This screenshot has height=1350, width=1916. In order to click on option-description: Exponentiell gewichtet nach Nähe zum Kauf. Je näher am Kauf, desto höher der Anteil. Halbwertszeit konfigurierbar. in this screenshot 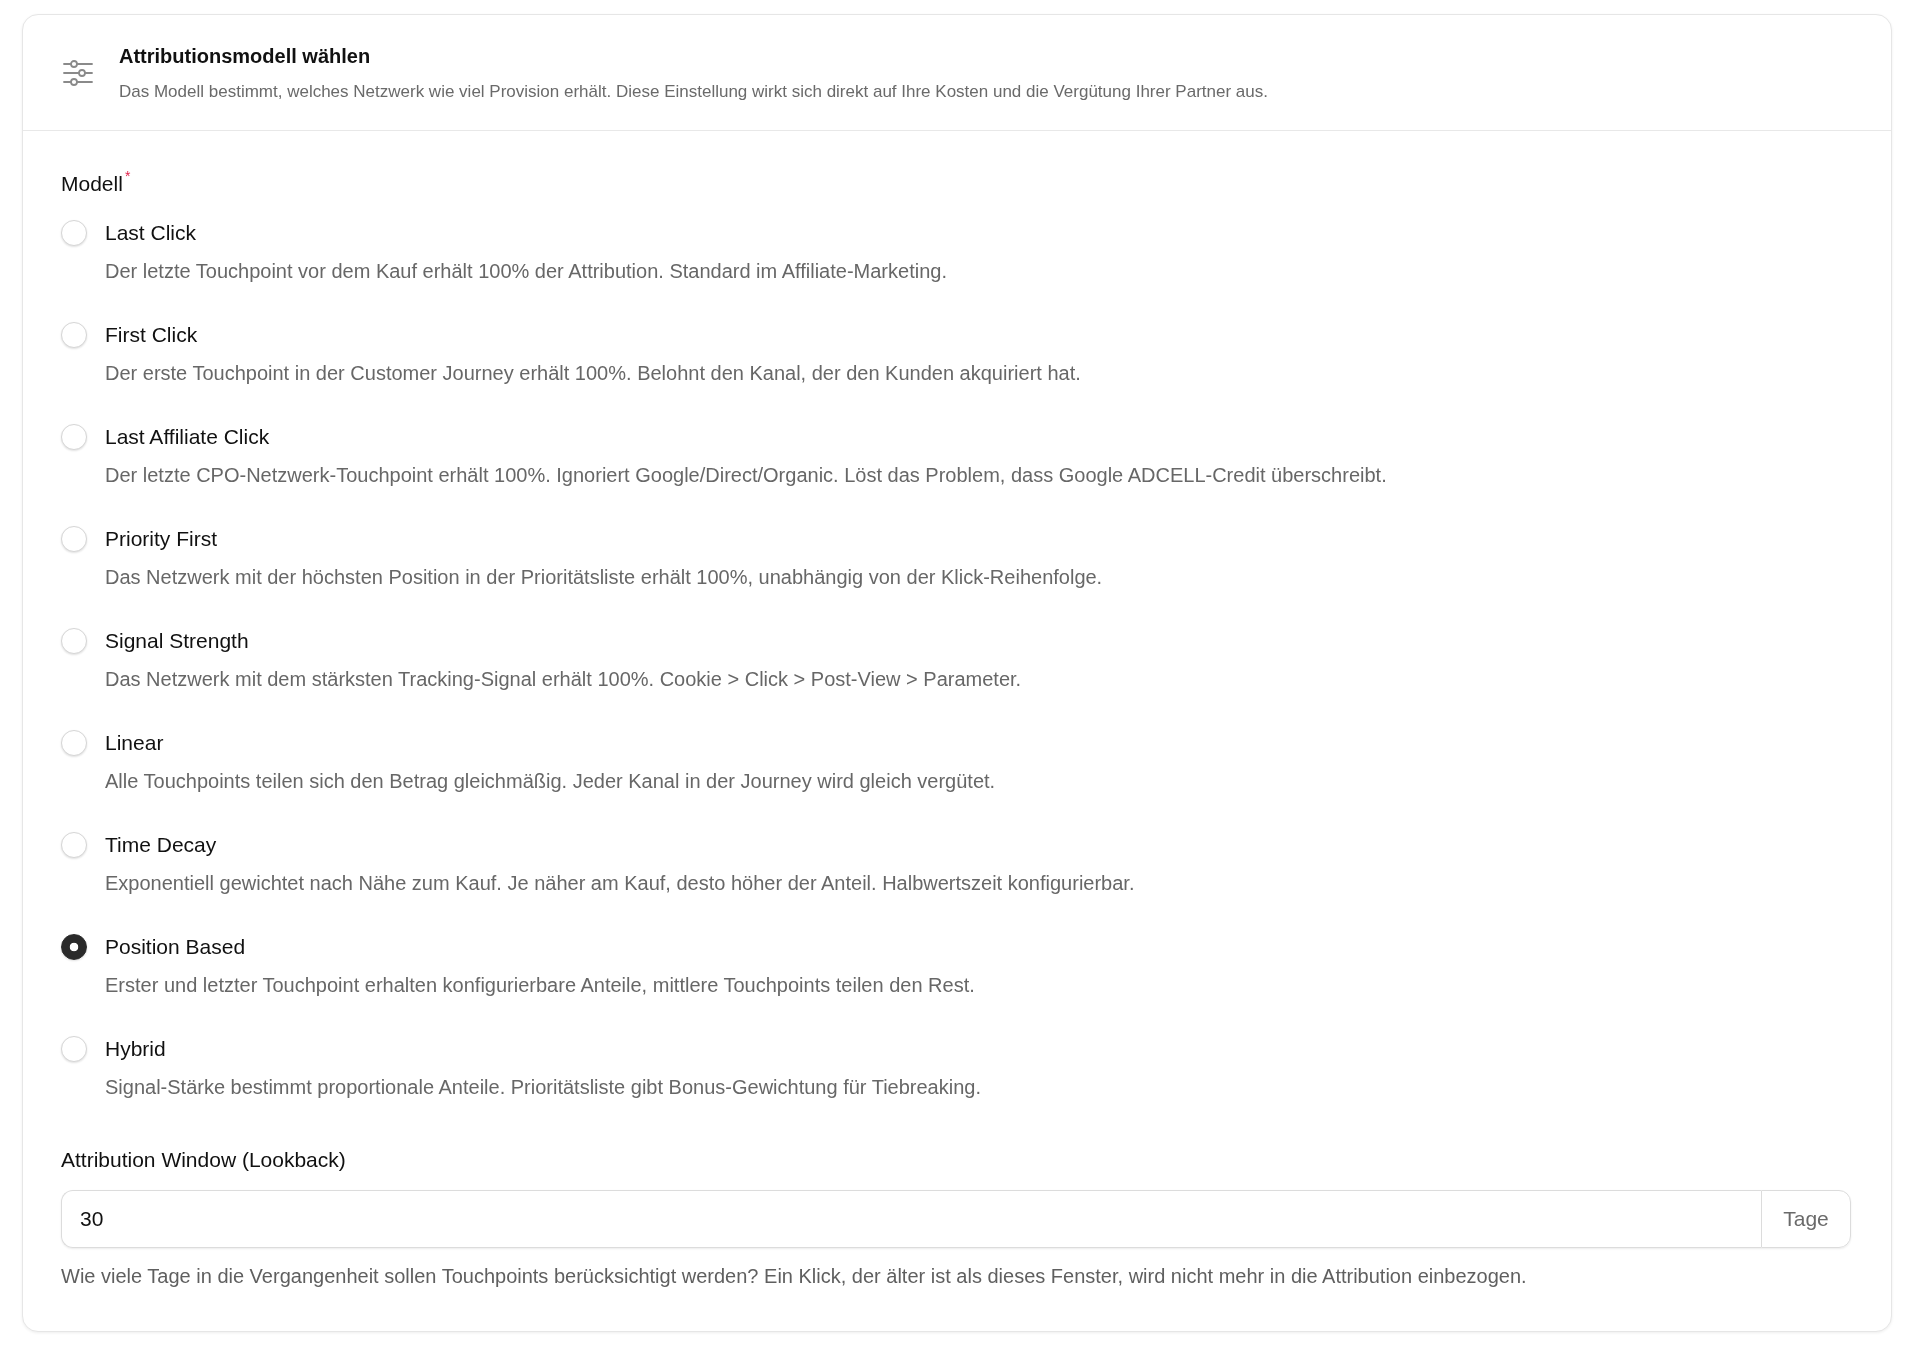, I will do `click(620, 883)`.